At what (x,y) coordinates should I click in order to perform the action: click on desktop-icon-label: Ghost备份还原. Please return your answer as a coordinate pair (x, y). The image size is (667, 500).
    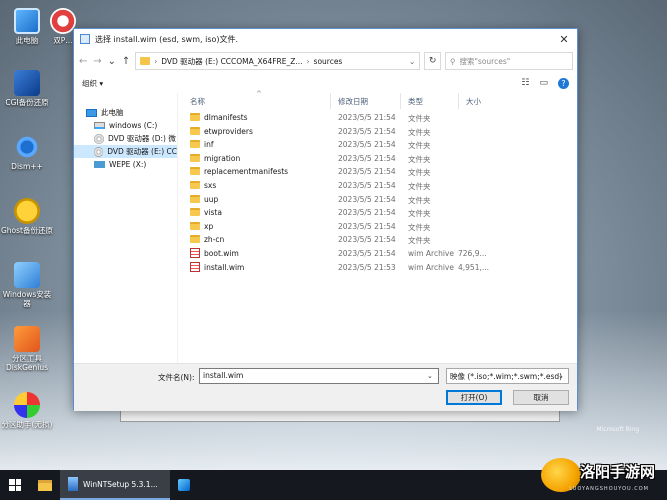
    Looking at the image, I should click on (26, 230).